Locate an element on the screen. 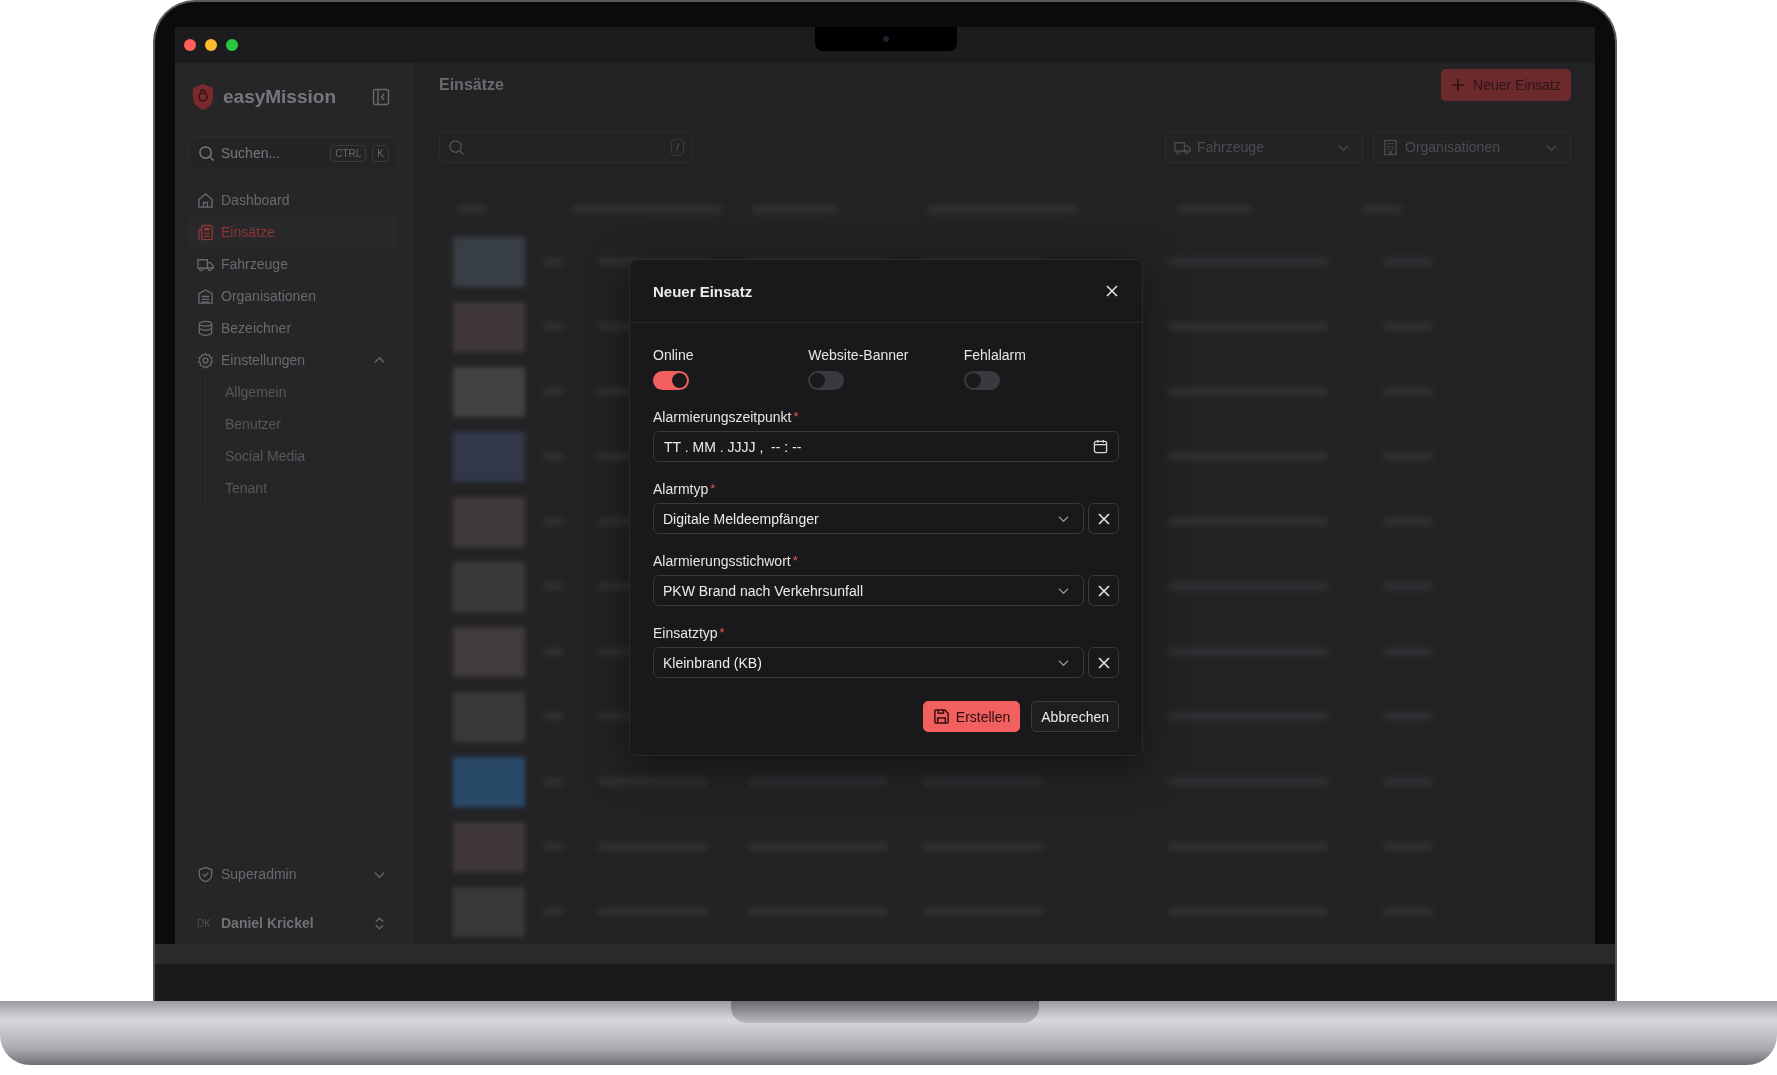 The image size is (1777, 1075). shield-check-icon is located at coordinates (205, 874).